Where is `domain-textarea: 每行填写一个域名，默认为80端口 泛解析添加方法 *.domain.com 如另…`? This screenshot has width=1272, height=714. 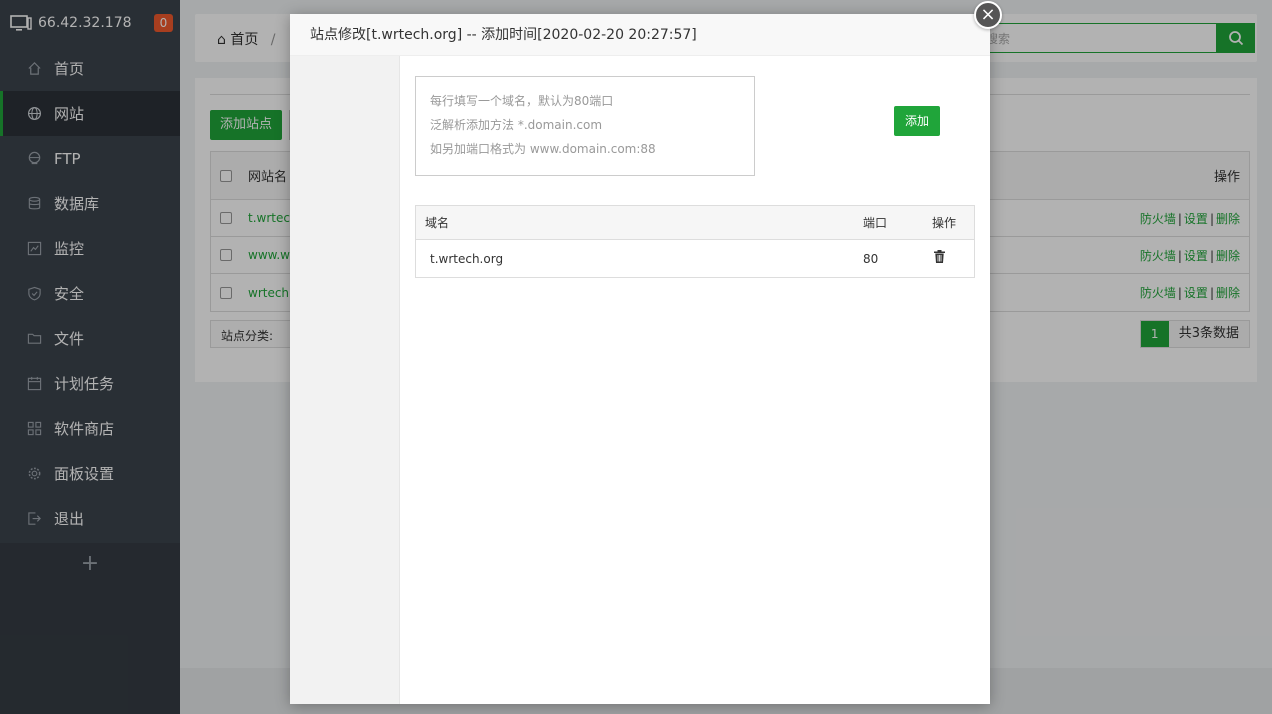
domain-textarea: 每行填写一个域名，默认为80端口 泛解析添加方法 *.domain.com 如另… is located at coordinates (585, 126).